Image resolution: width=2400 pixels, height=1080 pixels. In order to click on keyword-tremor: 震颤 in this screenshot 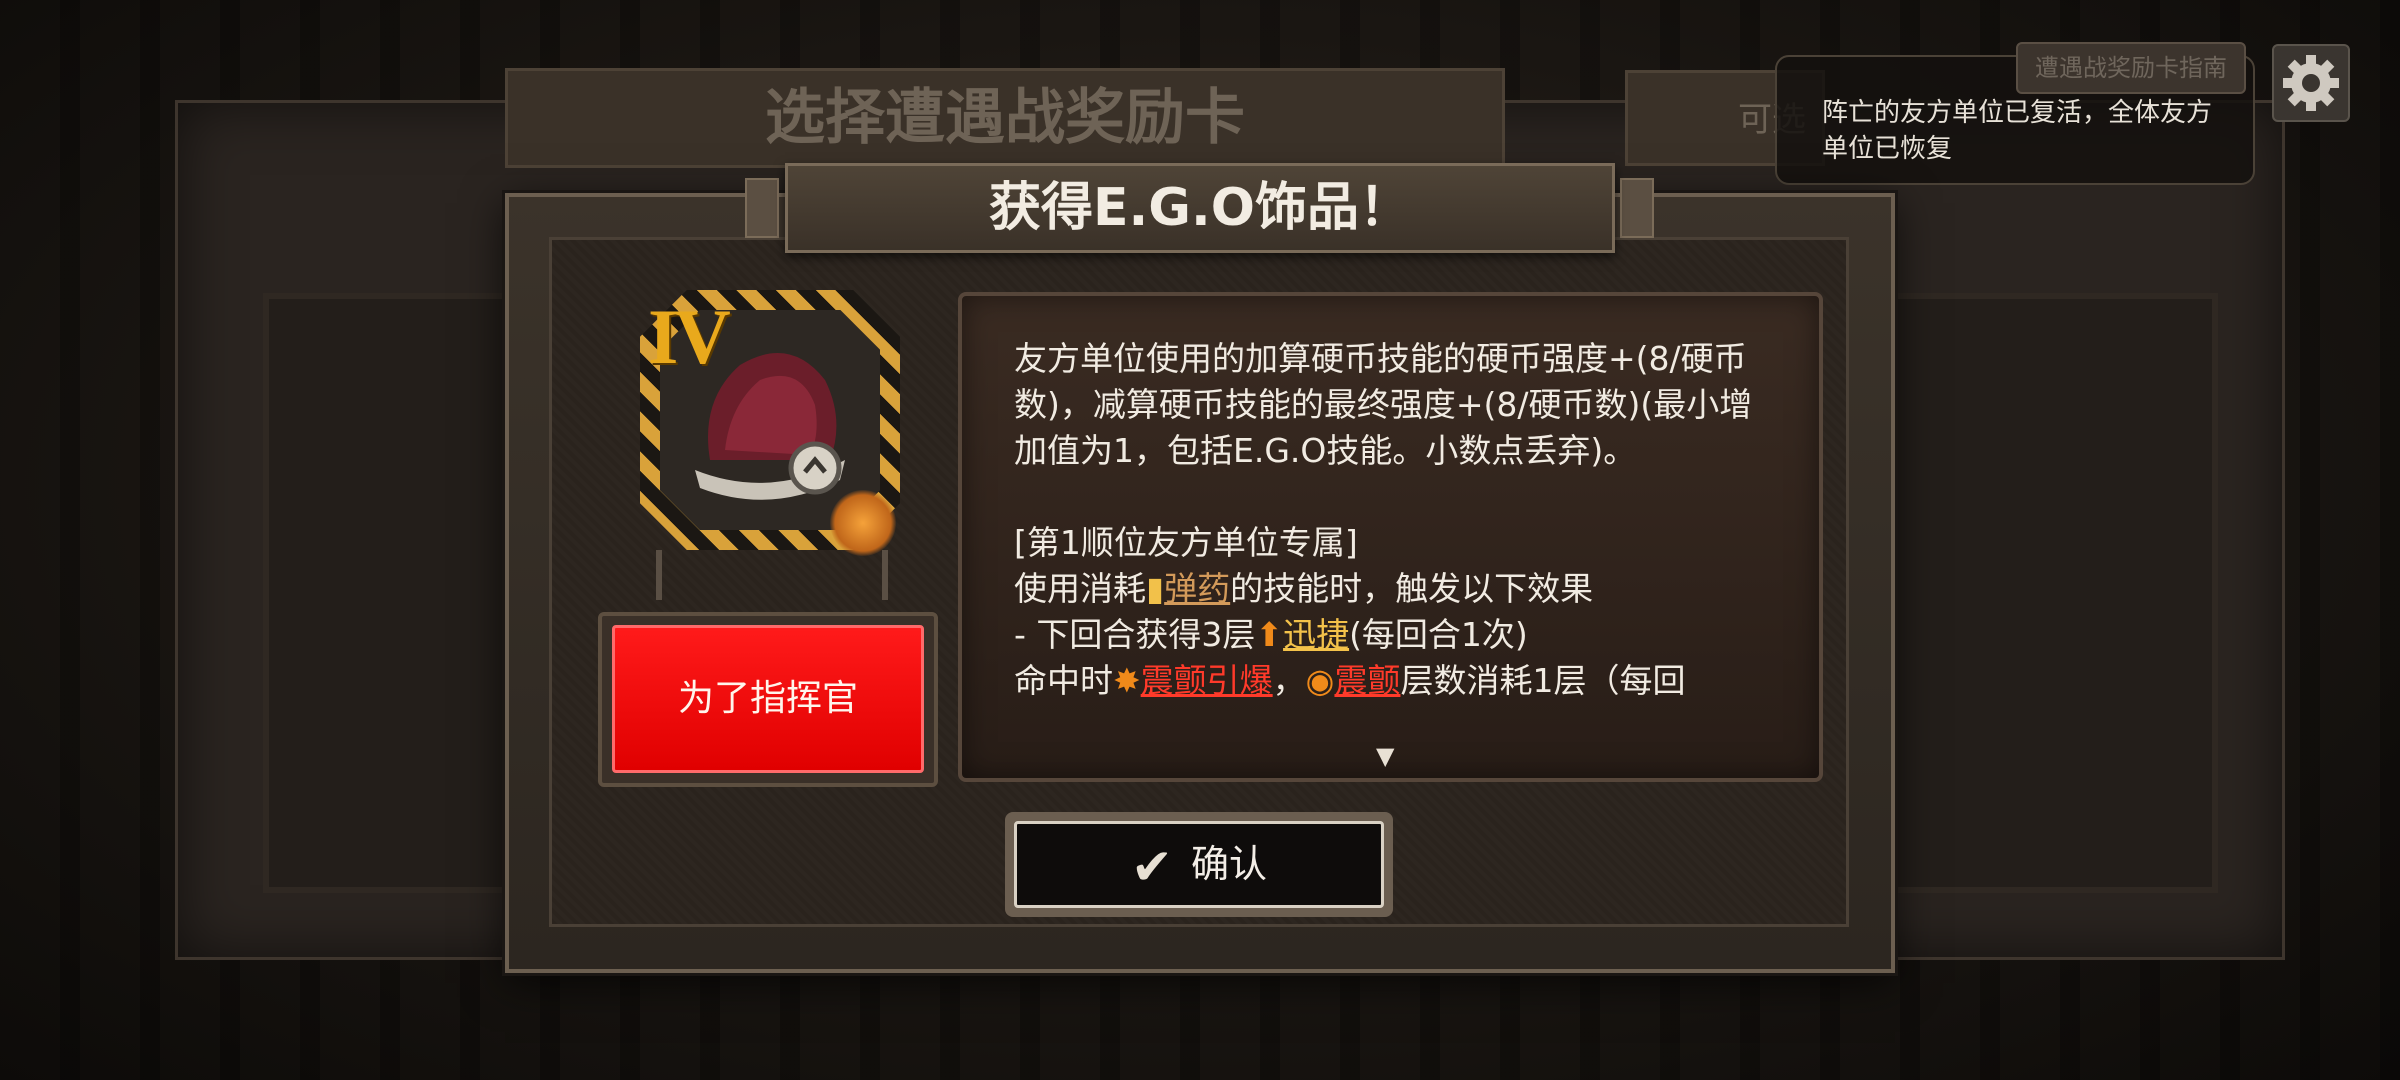, I will do `click(1367, 680)`.